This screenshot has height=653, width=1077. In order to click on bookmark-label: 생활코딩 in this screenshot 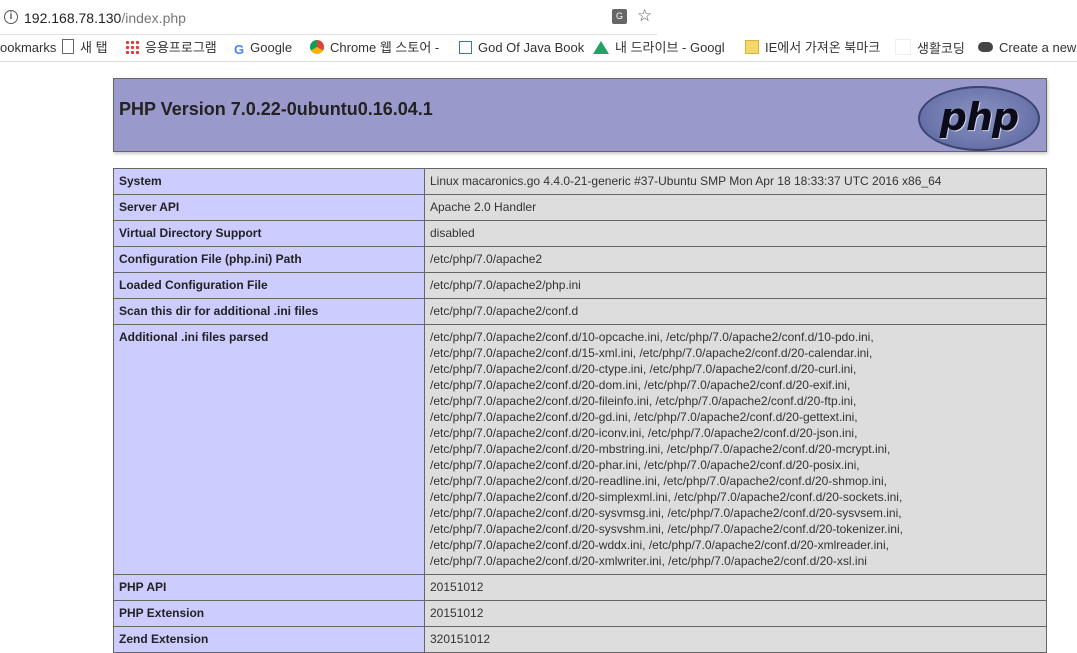, I will do `click(941, 48)`.